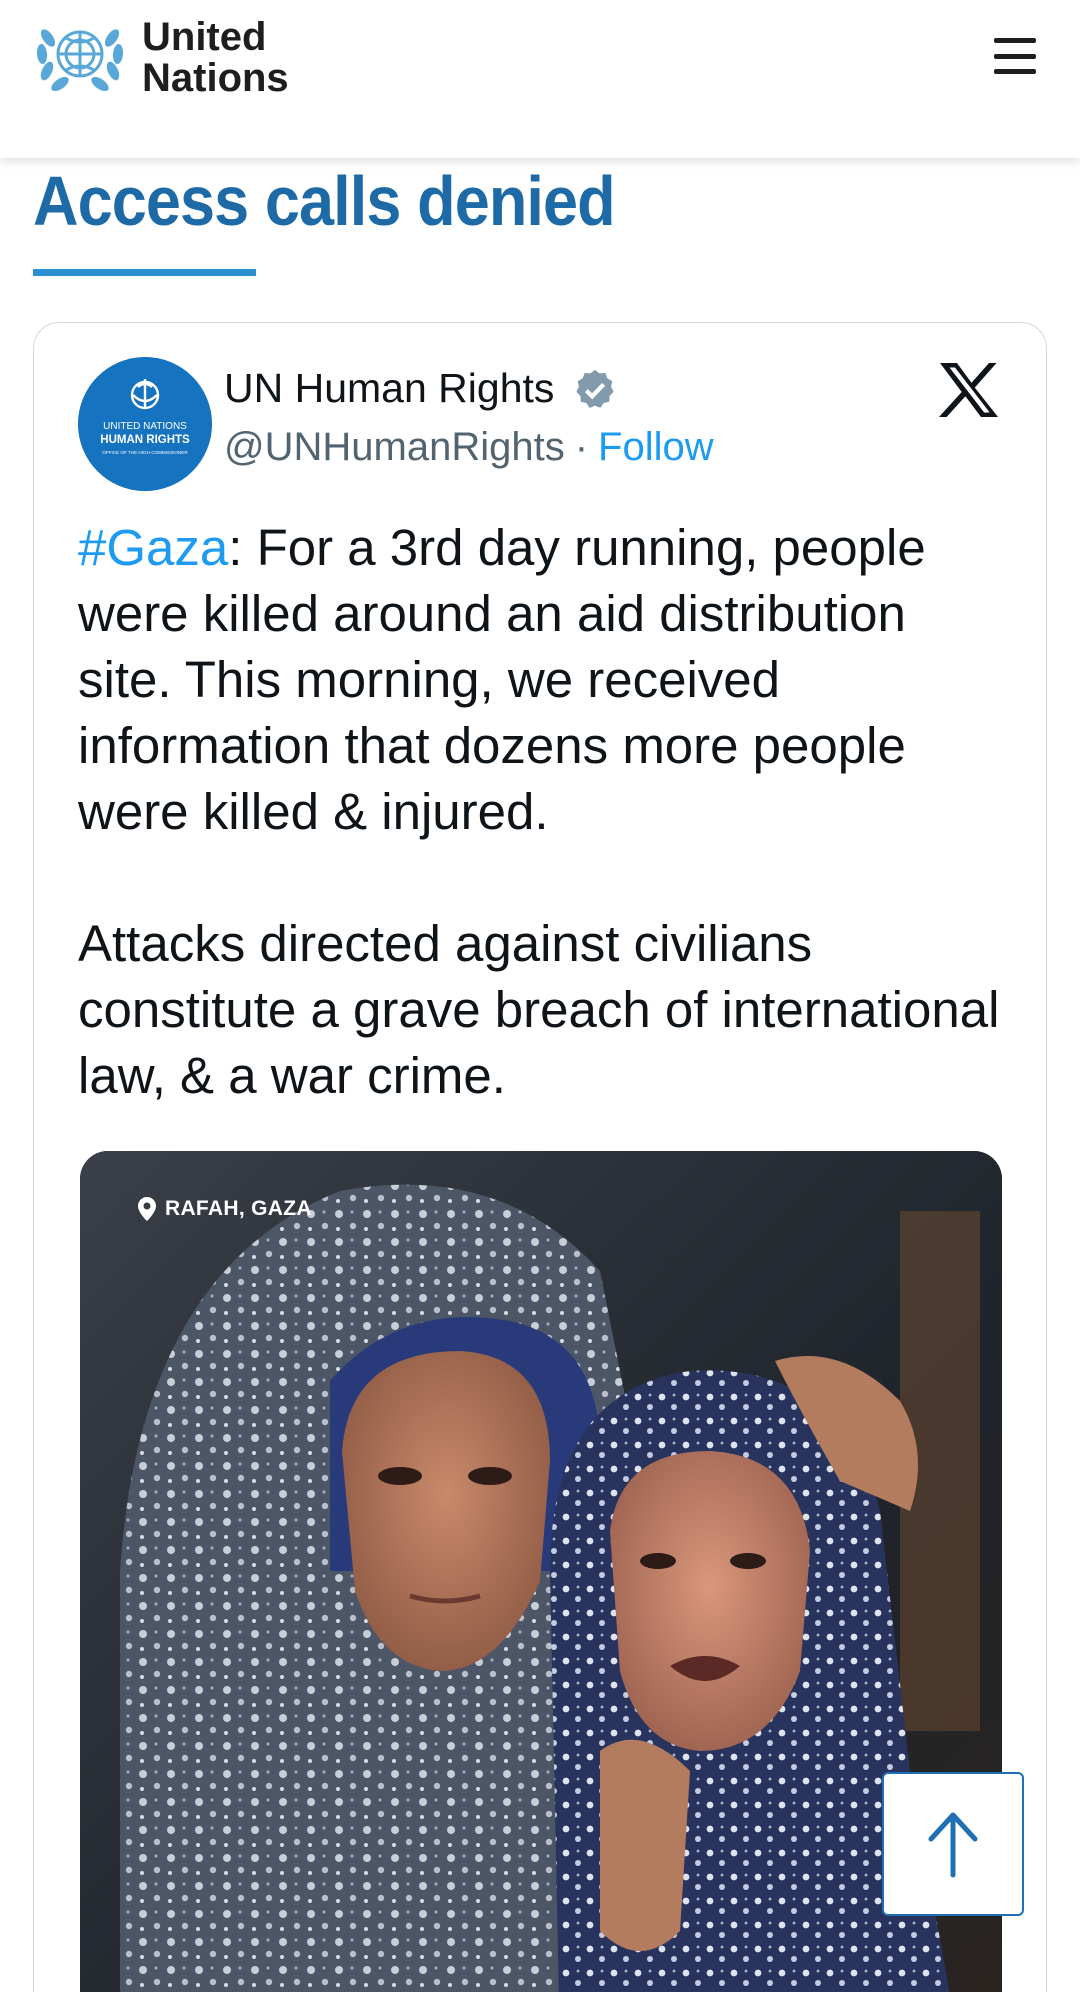 The height and width of the screenshot is (1992, 1080). Describe the element at coordinates (144, 272) in the screenshot. I see `title-underline` at that location.